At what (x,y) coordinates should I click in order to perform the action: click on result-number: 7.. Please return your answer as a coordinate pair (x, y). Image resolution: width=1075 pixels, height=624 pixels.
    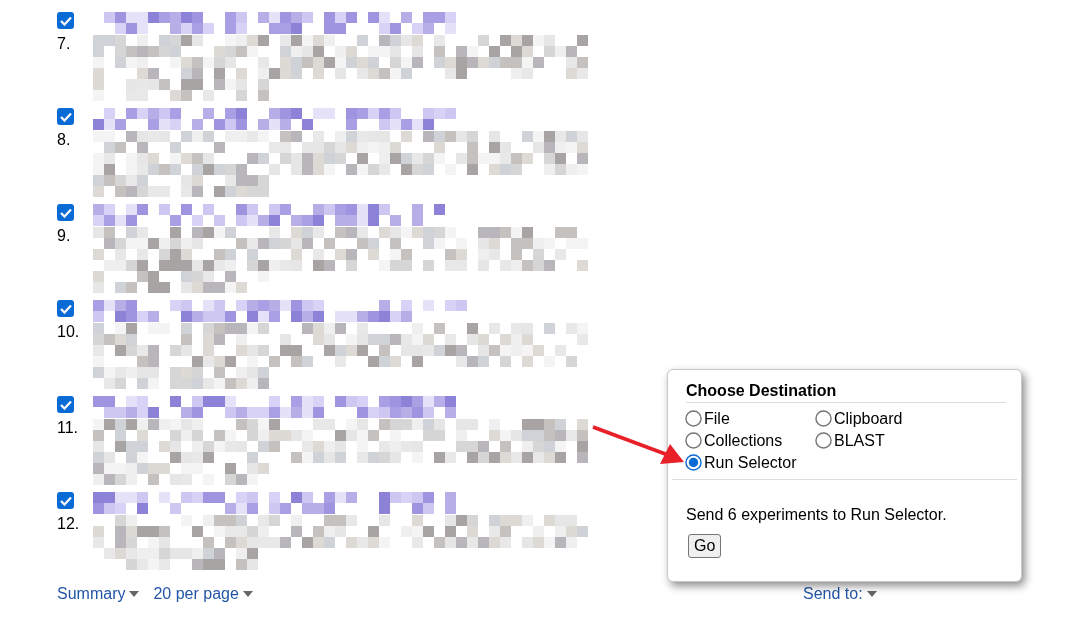
    Looking at the image, I should click on (64, 44).